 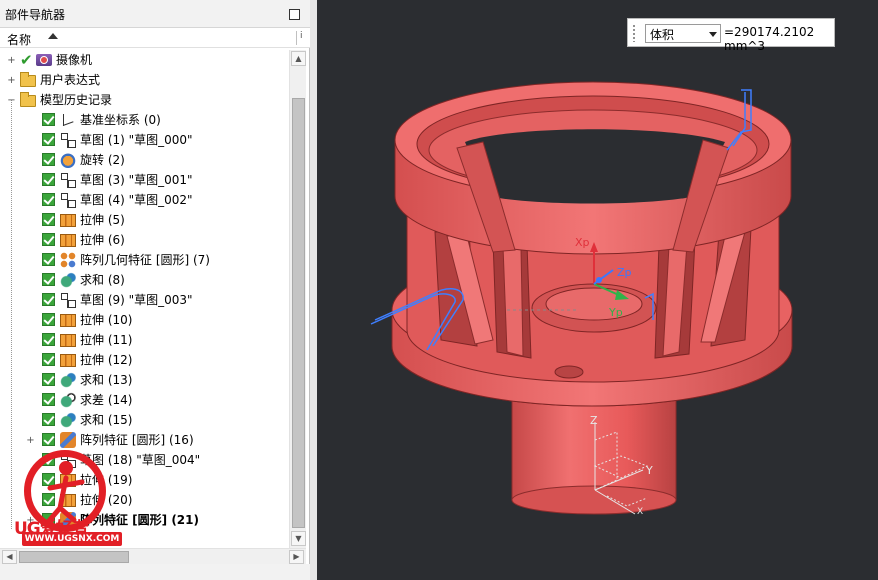 What do you see at coordinates (68, 400) in the screenshot?
I see `subtract-icon` at bounding box center [68, 400].